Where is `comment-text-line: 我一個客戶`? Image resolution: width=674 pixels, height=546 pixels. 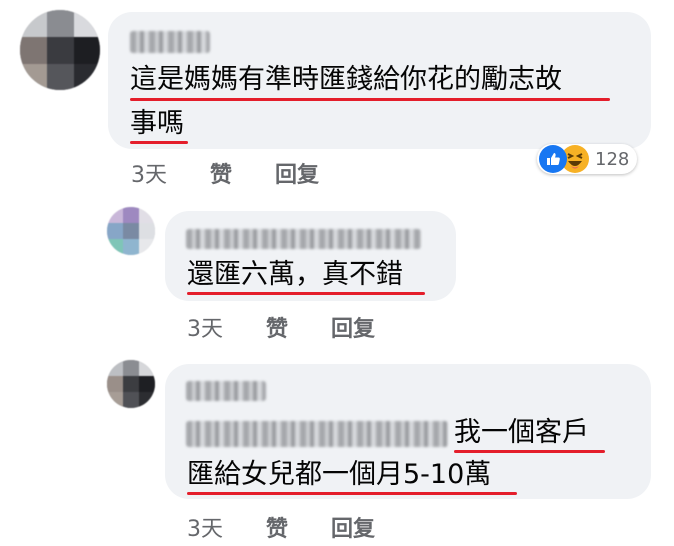 comment-text-line: 我一個客戶 is located at coordinates (521, 432).